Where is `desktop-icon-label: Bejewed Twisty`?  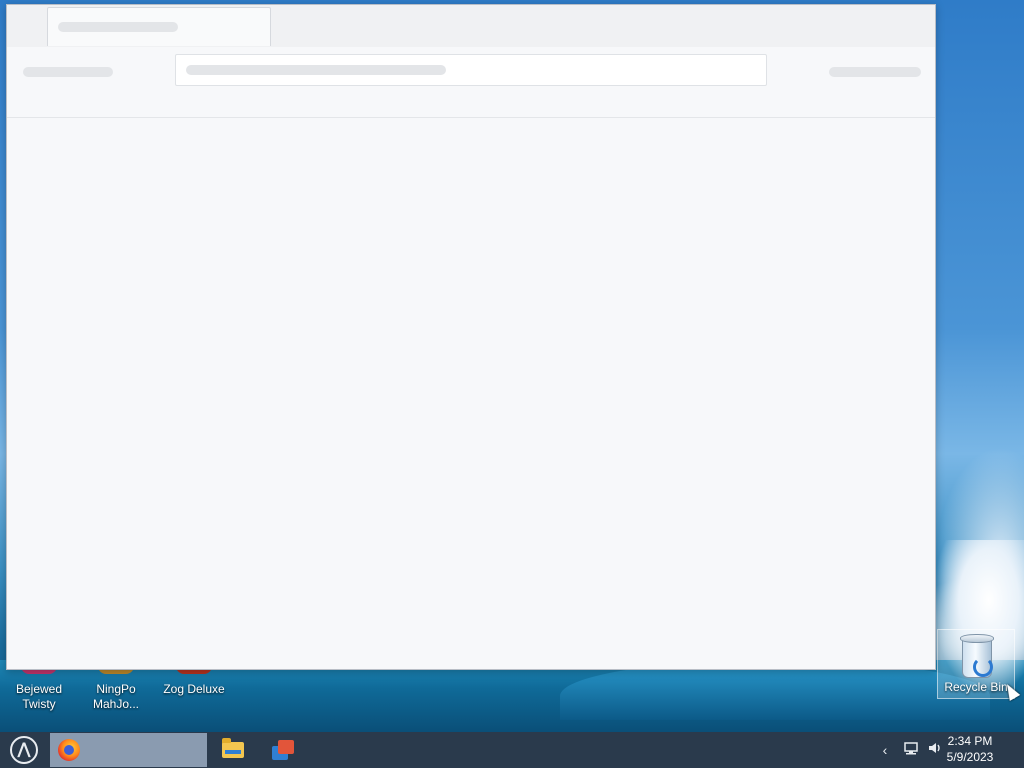
desktop-icon-label: Bejewed Twisty is located at coordinates (39, 696).